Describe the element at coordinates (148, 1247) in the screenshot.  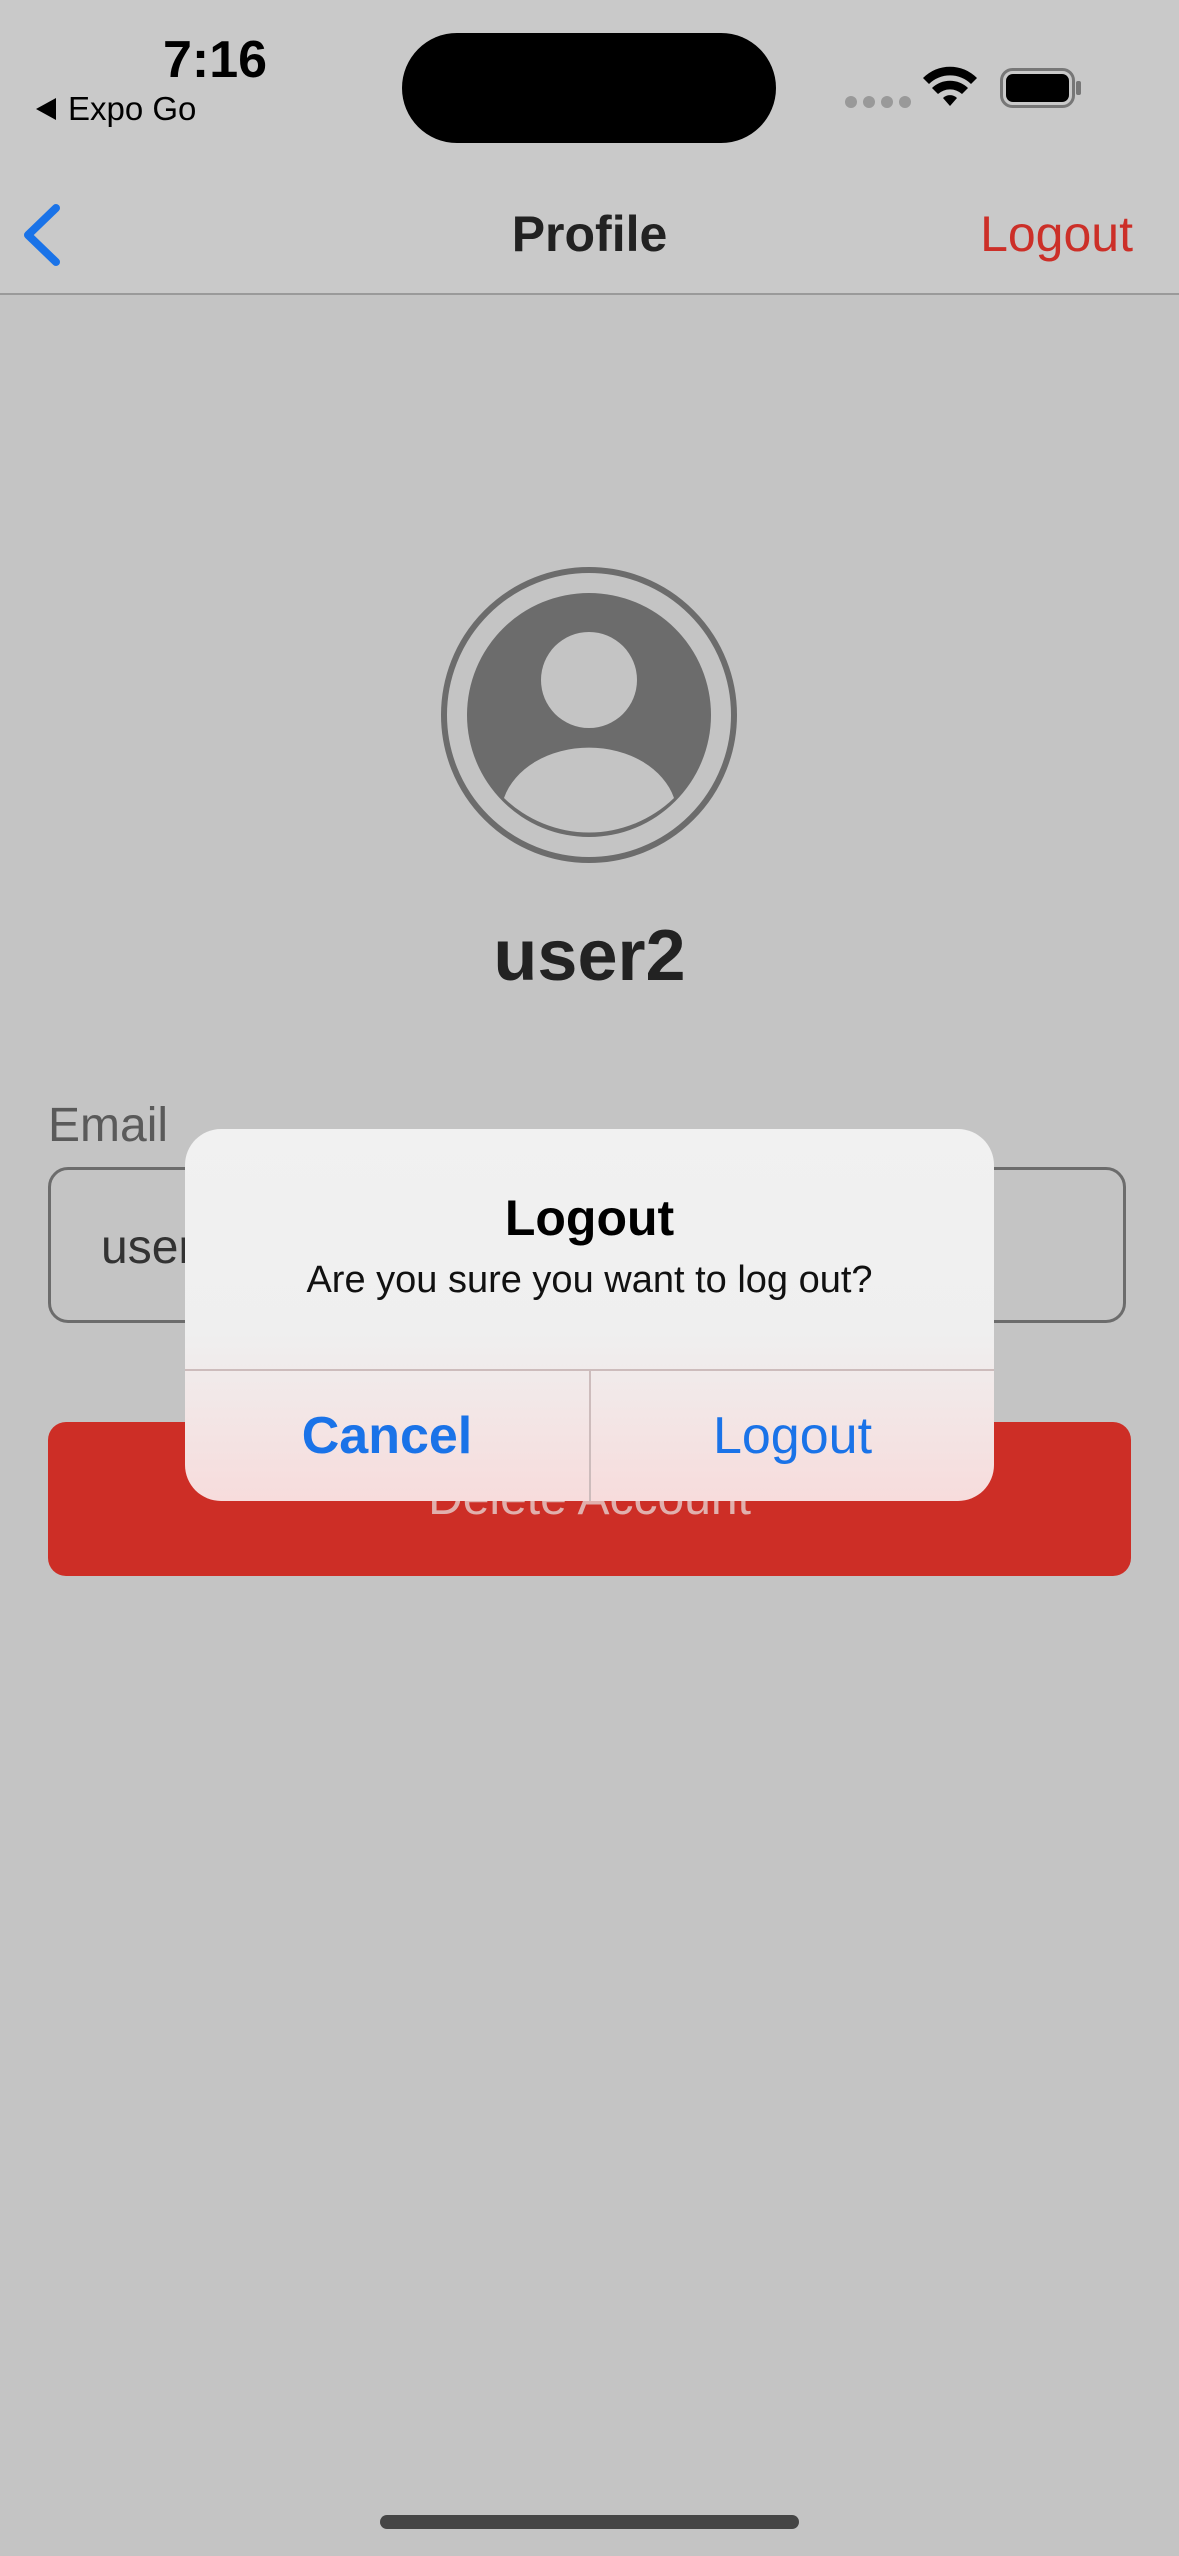
I see `email-value: user` at that location.